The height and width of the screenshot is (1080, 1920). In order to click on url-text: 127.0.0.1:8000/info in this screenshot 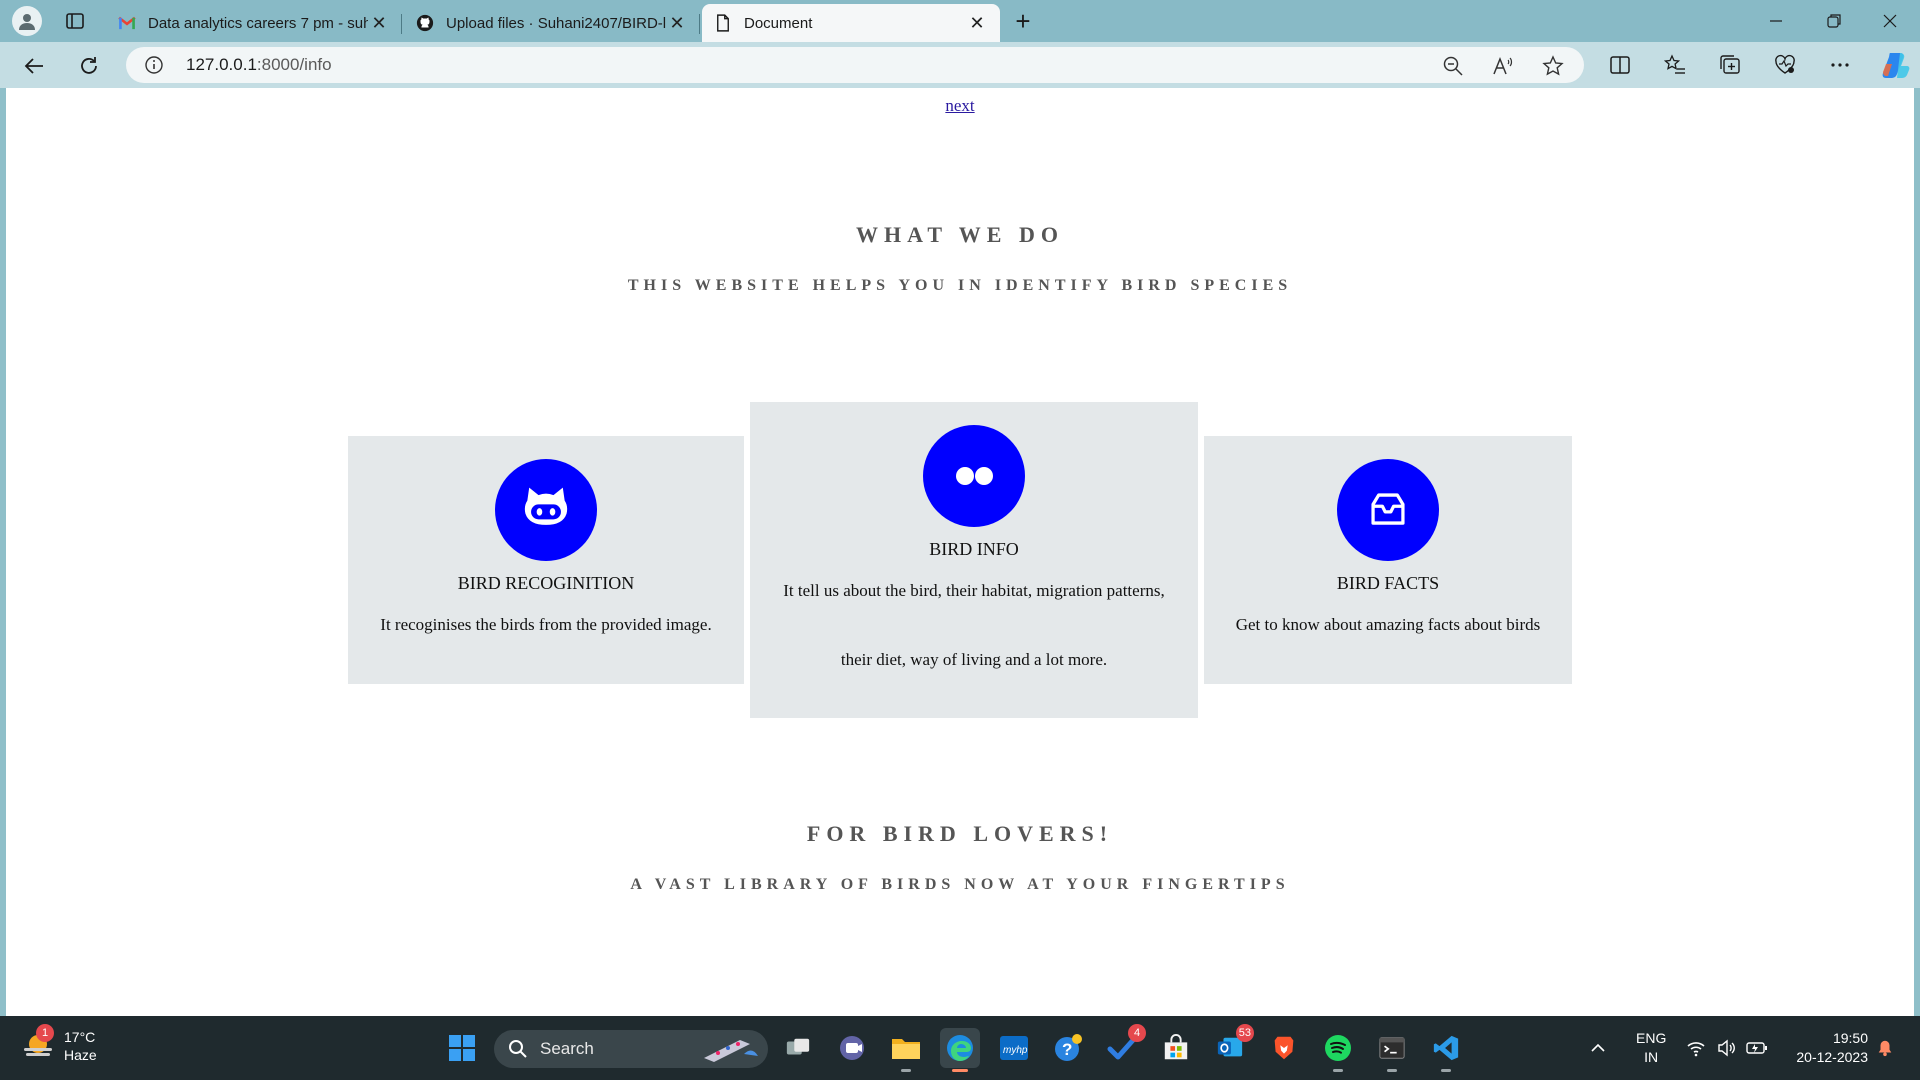, I will do `click(259, 65)`.